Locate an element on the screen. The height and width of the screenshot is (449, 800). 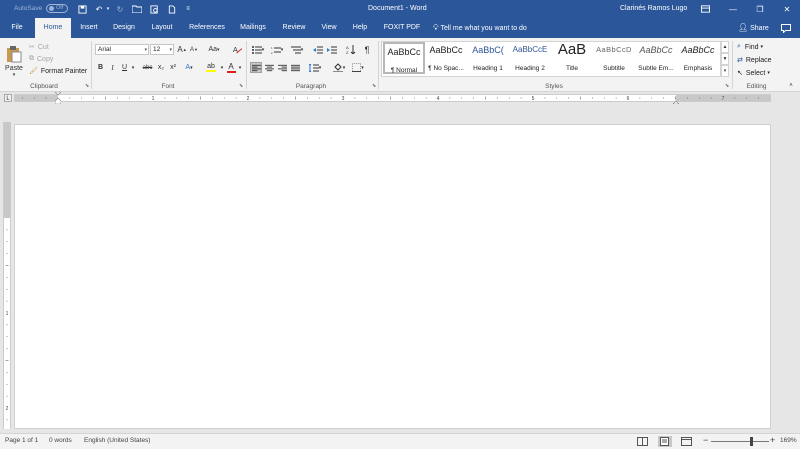
line-spacing-icon is located at coordinates (313, 67).